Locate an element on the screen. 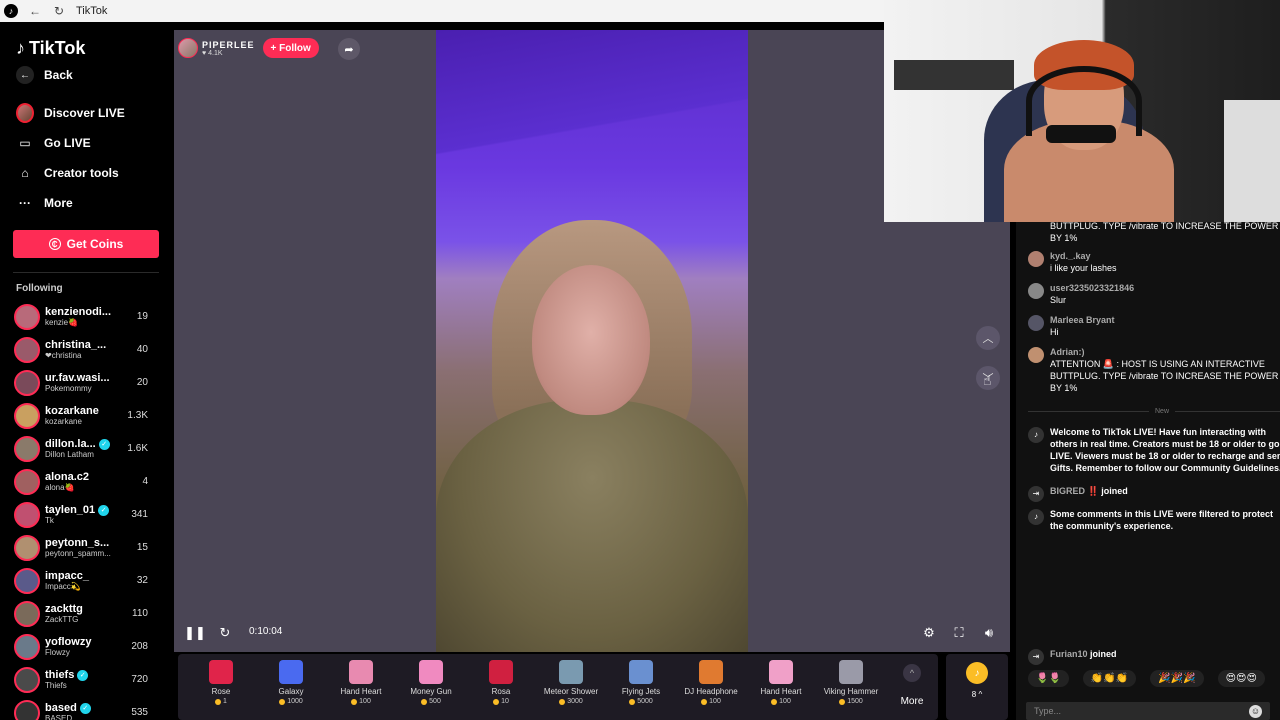 The image size is (1280, 720). join-message: ⇥ Furian10 joined is located at coordinates (1154, 656).